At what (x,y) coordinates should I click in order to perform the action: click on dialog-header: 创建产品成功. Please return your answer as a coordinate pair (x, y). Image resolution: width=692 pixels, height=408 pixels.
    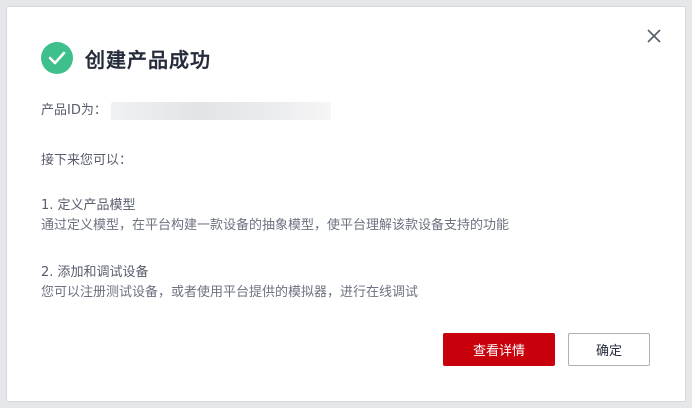
    Looking at the image, I should click on (126, 58).